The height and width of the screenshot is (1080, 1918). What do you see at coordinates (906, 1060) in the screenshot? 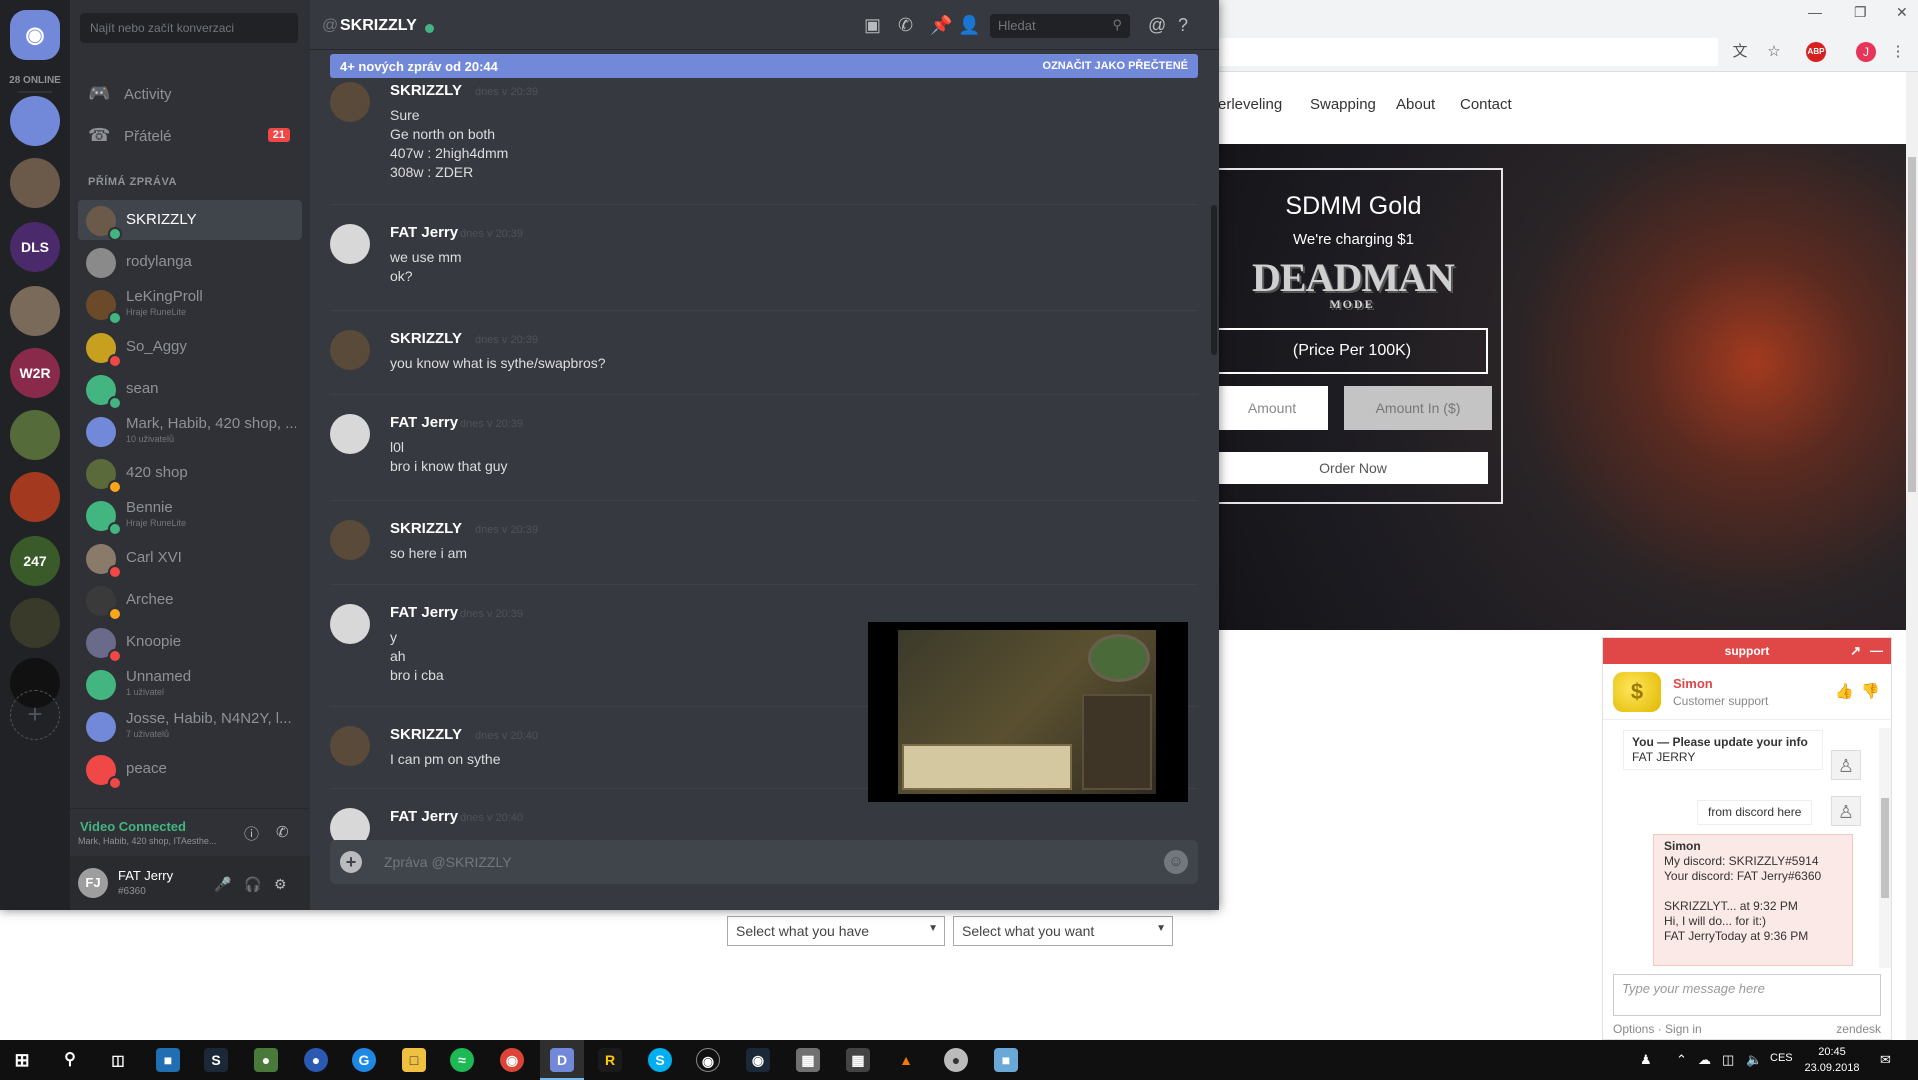
I see `vlc-icon: ▲` at bounding box center [906, 1060].